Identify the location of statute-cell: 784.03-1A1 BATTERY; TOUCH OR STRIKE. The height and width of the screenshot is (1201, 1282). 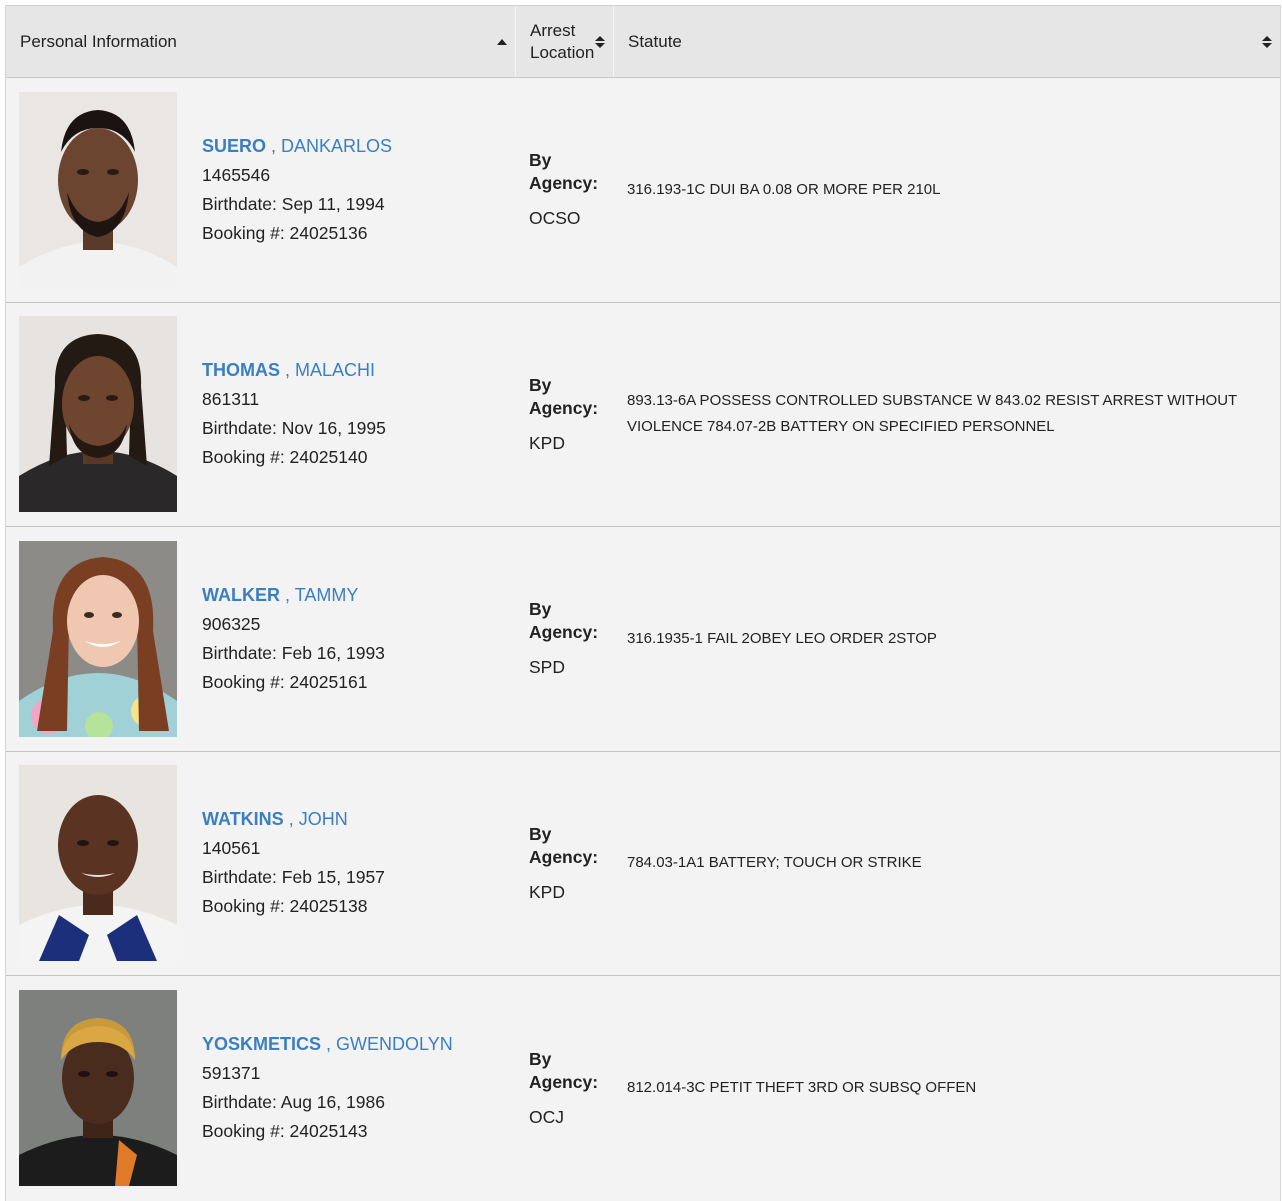
(947, 864).